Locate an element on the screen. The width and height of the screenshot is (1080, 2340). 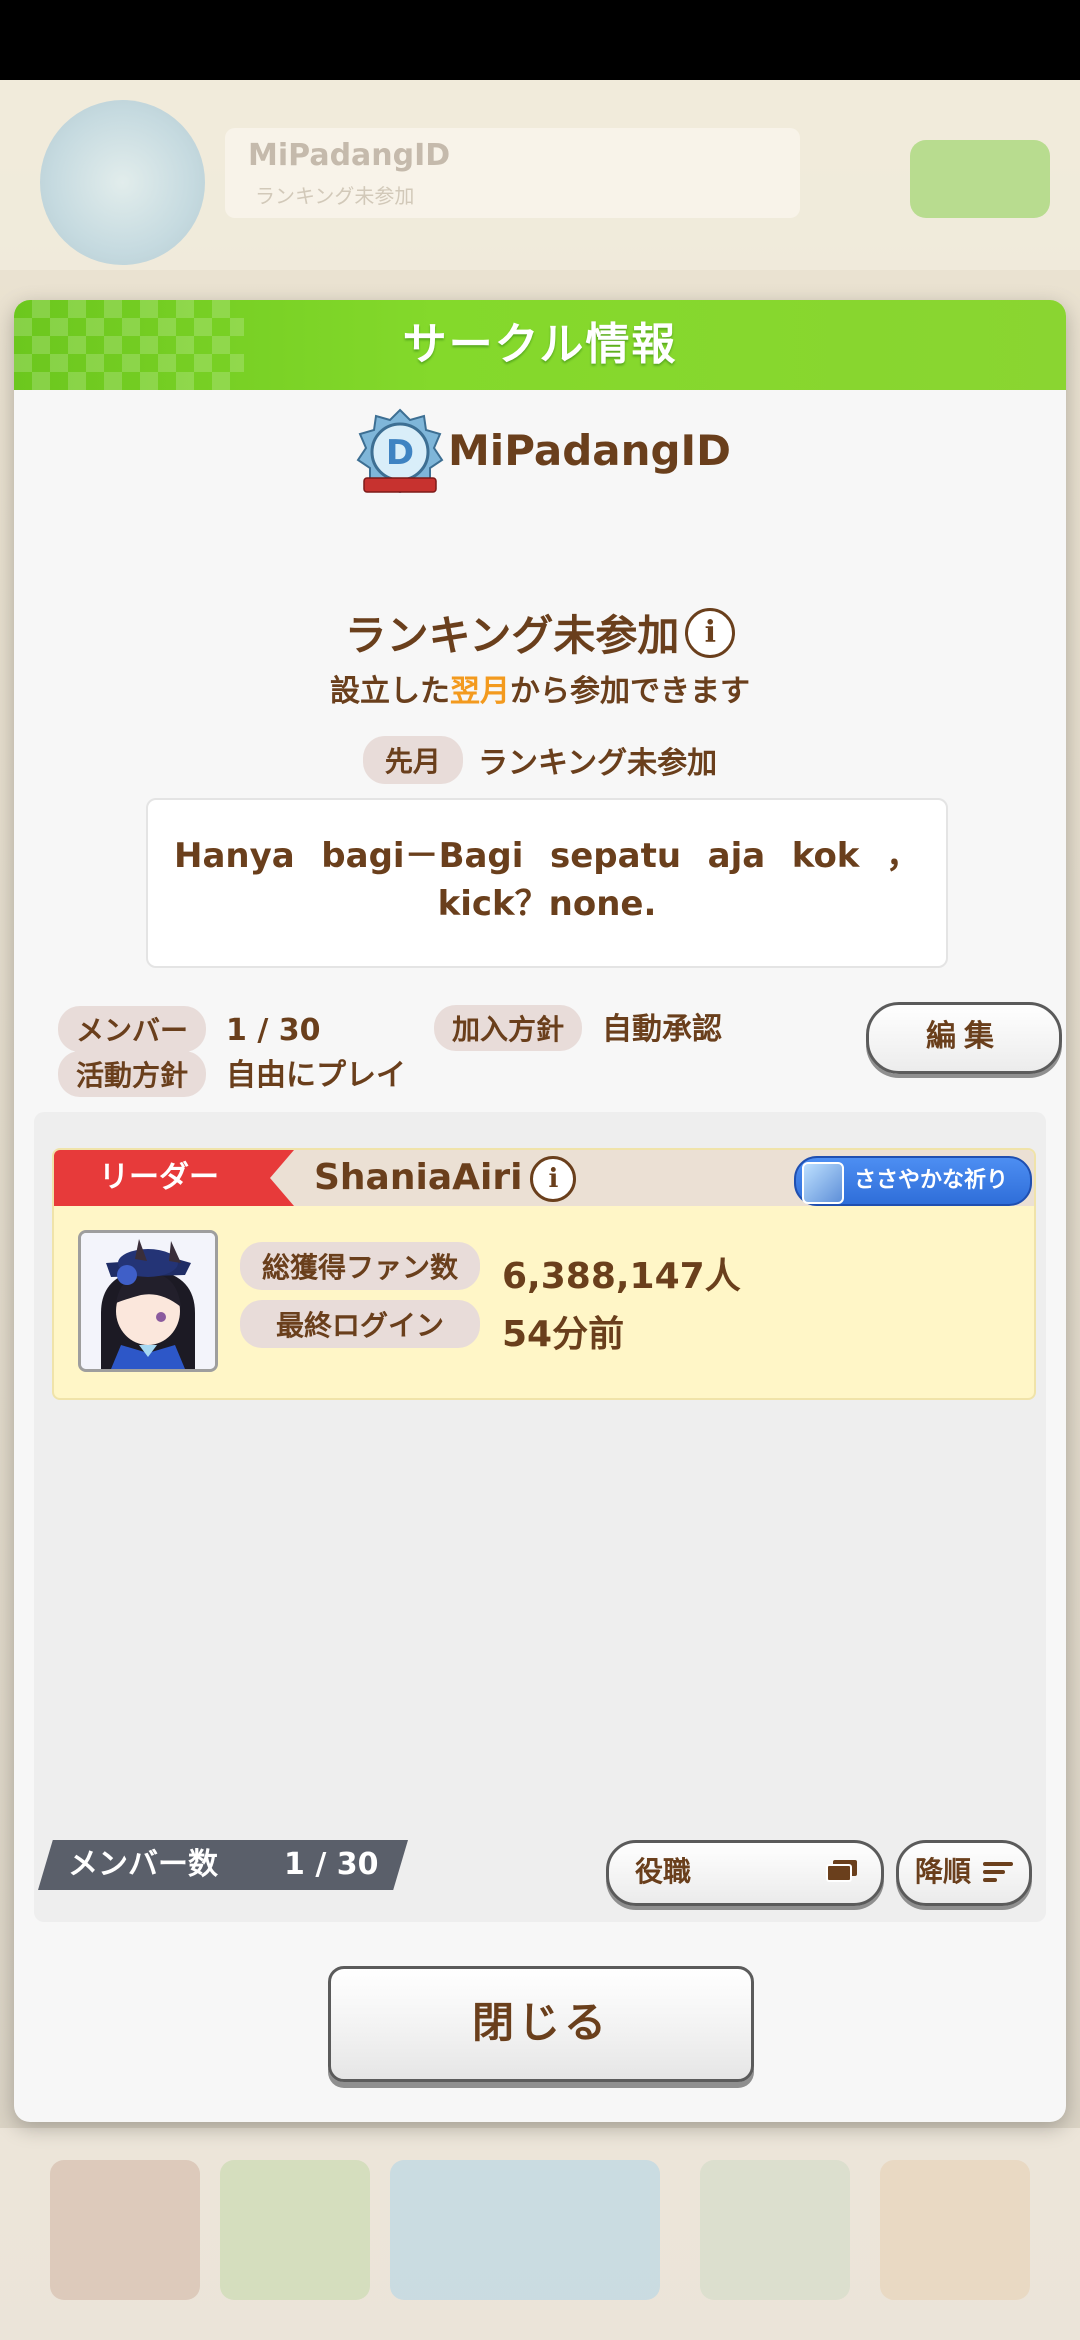
member-name: ShaniaAiri i is located at coordinates (445, 1179).